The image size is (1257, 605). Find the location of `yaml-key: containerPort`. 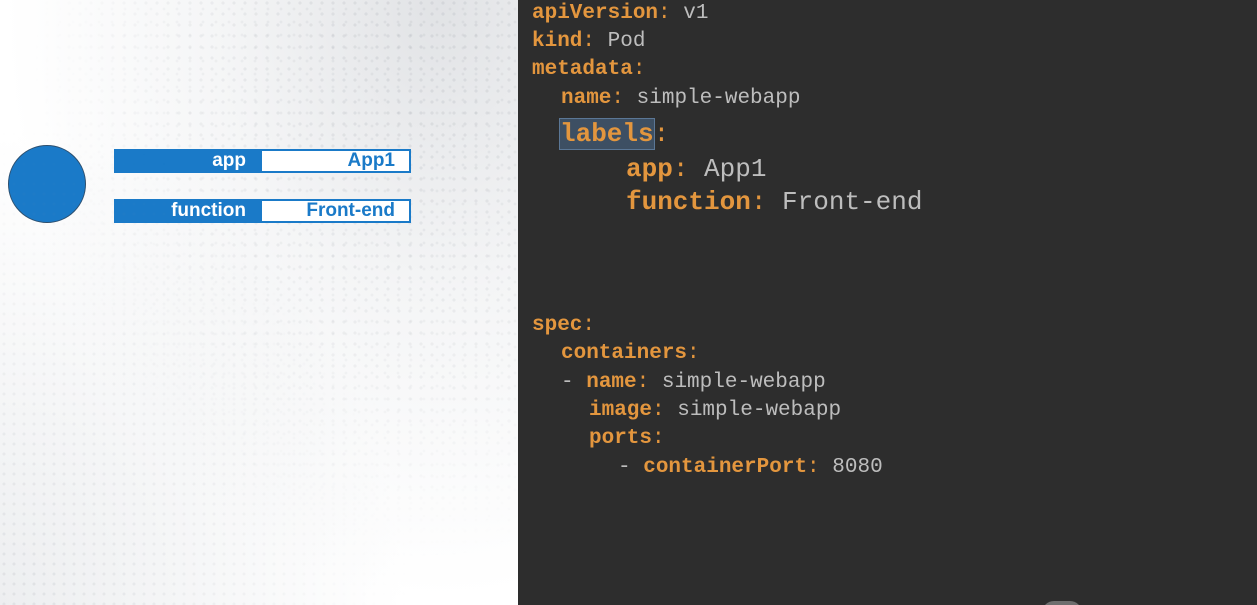

yaml-key: containerPort is located at coordinates (725, 467).